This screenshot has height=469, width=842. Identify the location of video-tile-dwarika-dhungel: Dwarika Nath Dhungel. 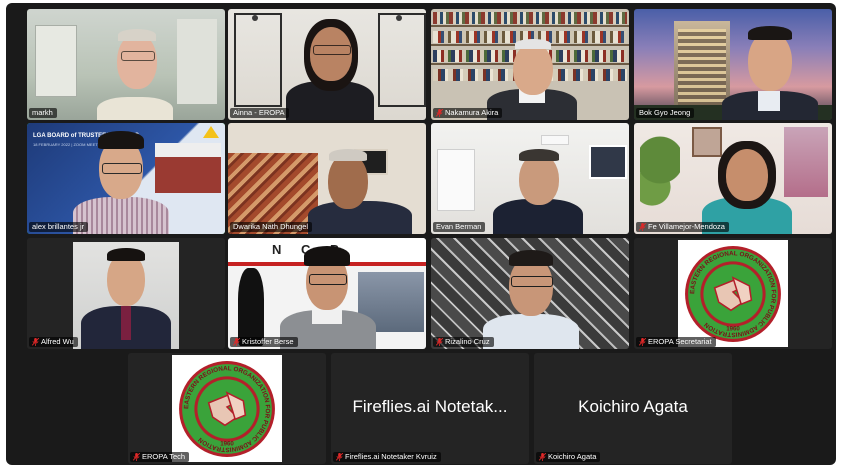
(327, 178).